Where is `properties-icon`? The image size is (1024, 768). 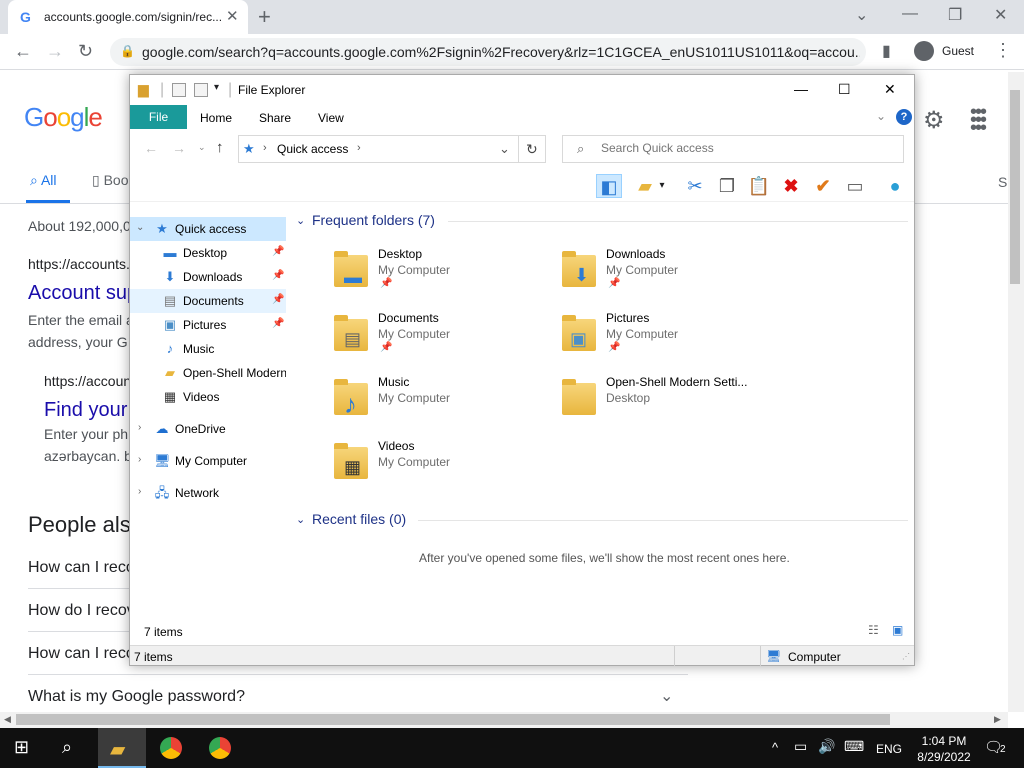
properties-icon is located at coordinates (179, 90).